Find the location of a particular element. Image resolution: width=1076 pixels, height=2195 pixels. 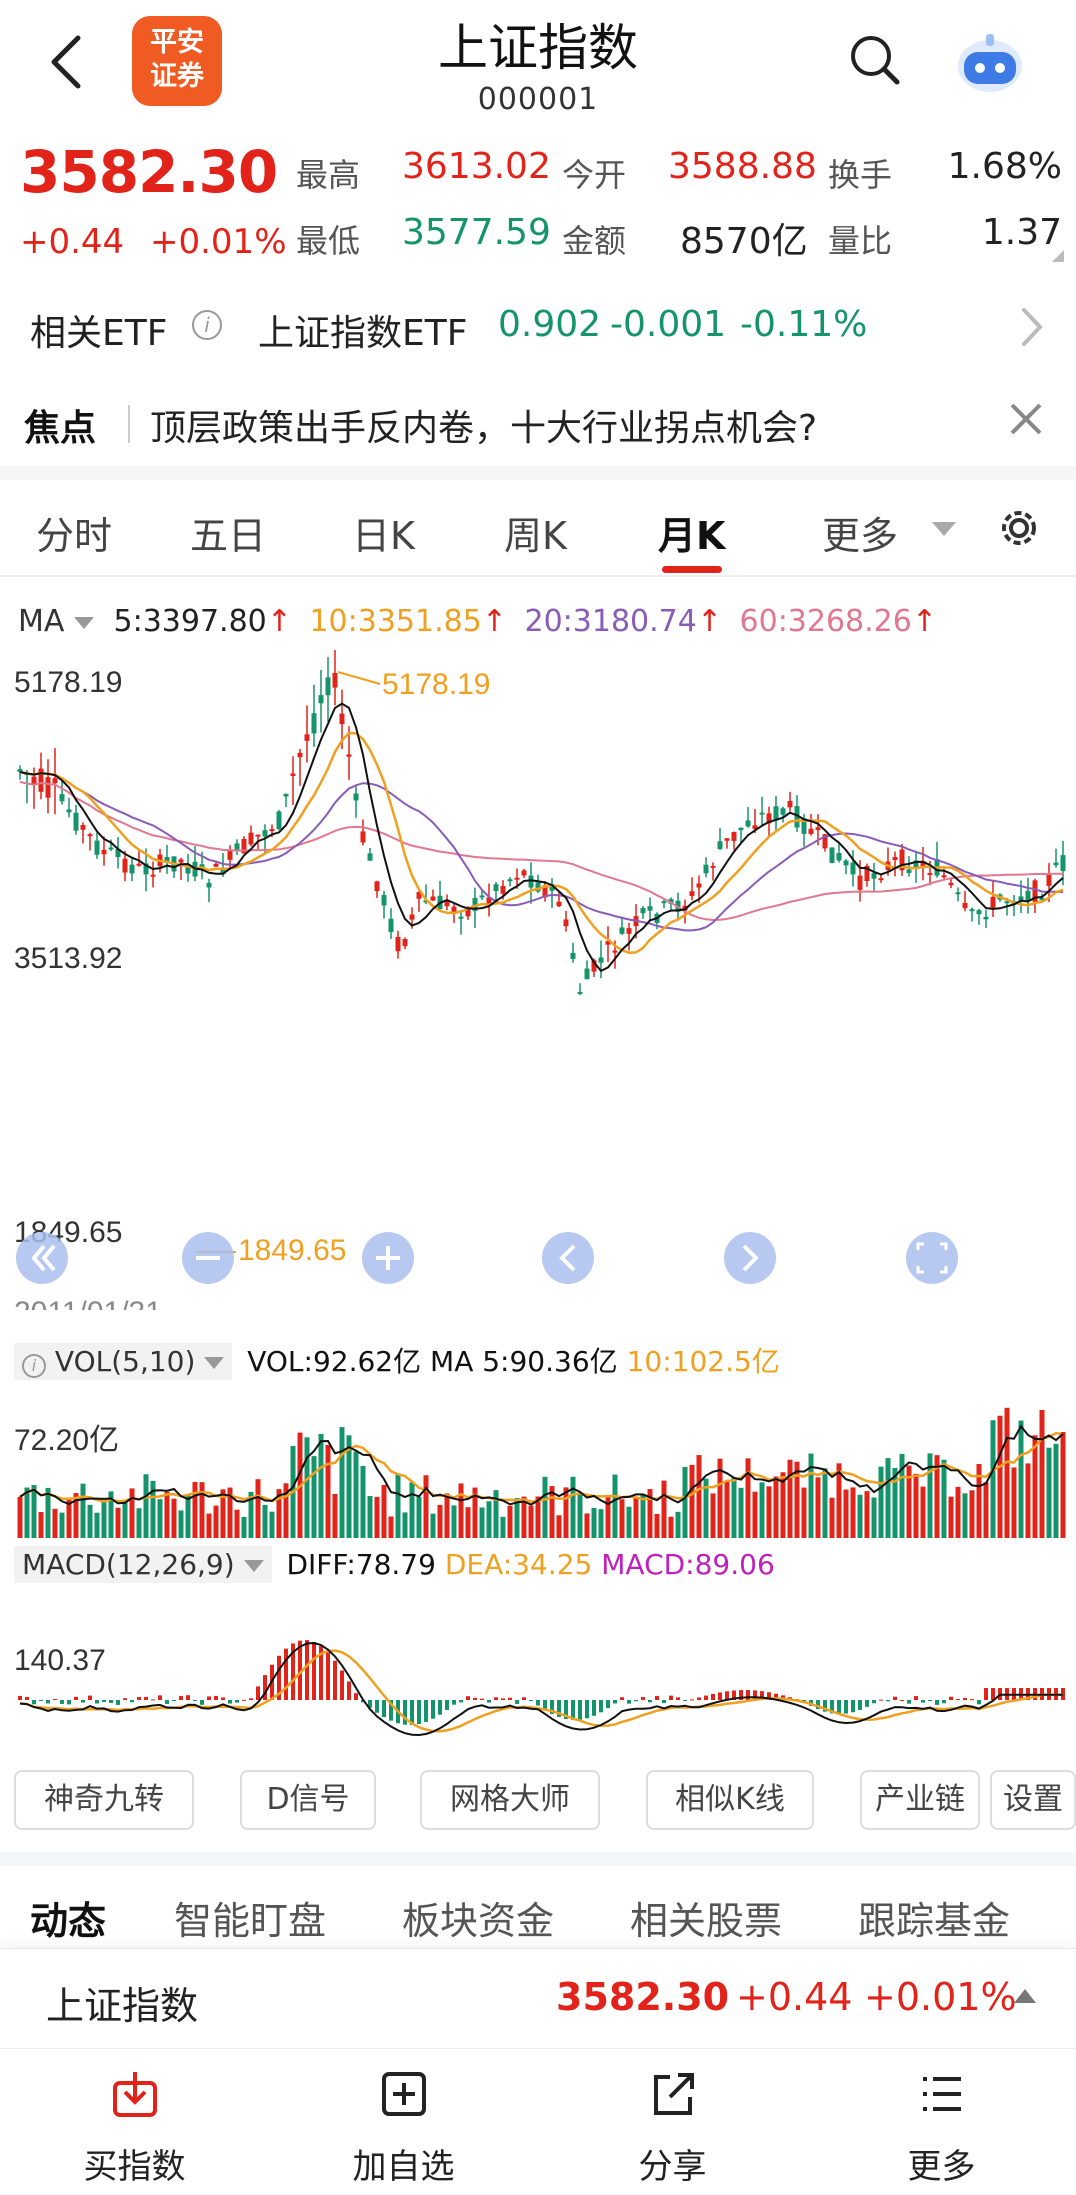

tool-grid-master-button: 网格大师 is located at coordinates (510, 1800).